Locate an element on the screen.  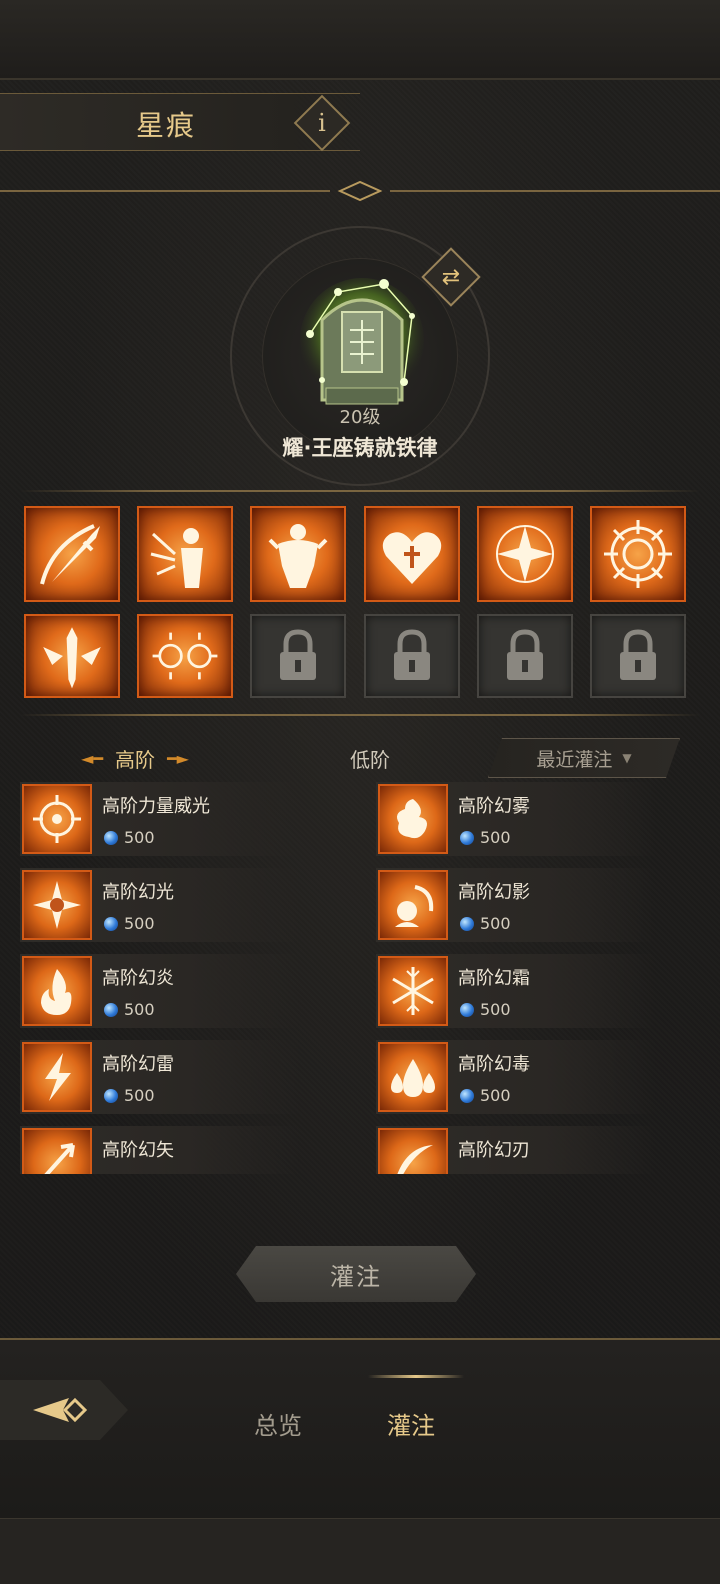
arrow-icon is located at coordinates (57, 1151).